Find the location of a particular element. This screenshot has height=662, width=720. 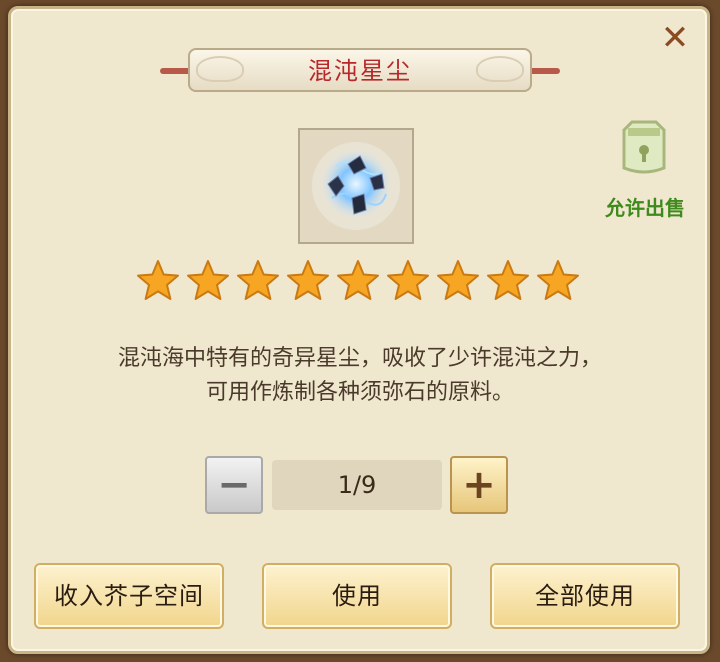

plus-icon: + is located at coordinates (479, 485).